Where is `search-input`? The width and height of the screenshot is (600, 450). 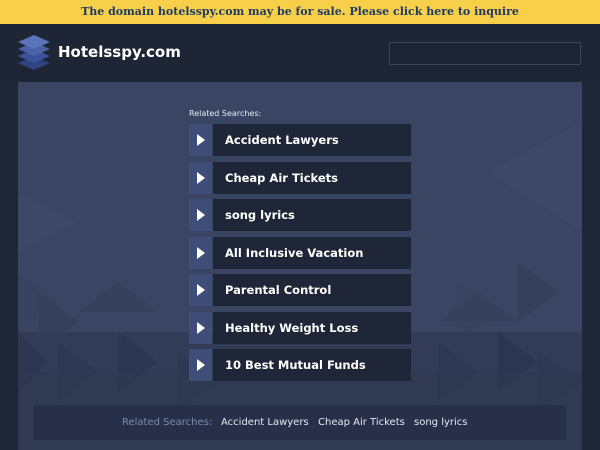 search-input is located at coordinates (485, 53).